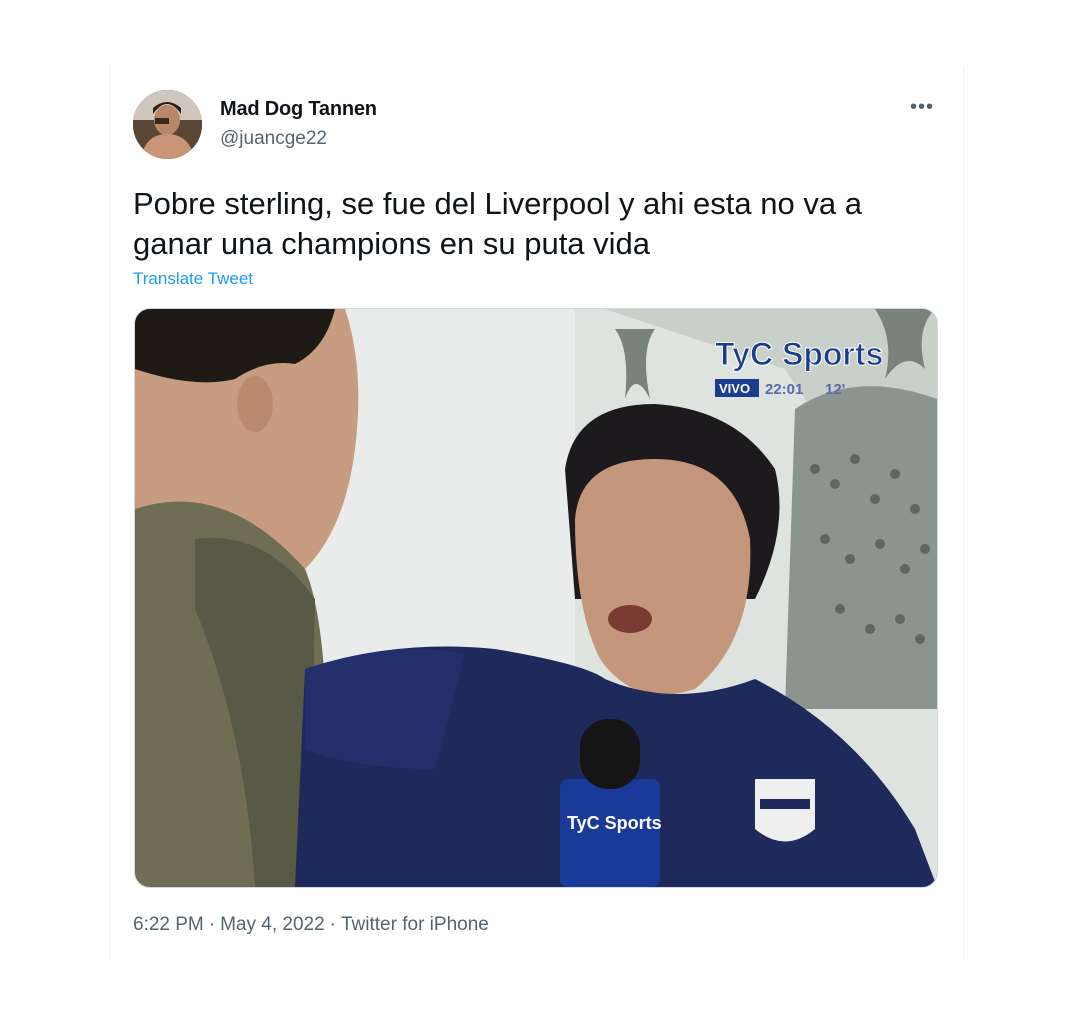 The height and width of the screenshot is (1029, 1080). I want to click on tweet-metadata: 6:22 PM · May 4, 2022 · Twitter for iPhone, so click(311, 925).